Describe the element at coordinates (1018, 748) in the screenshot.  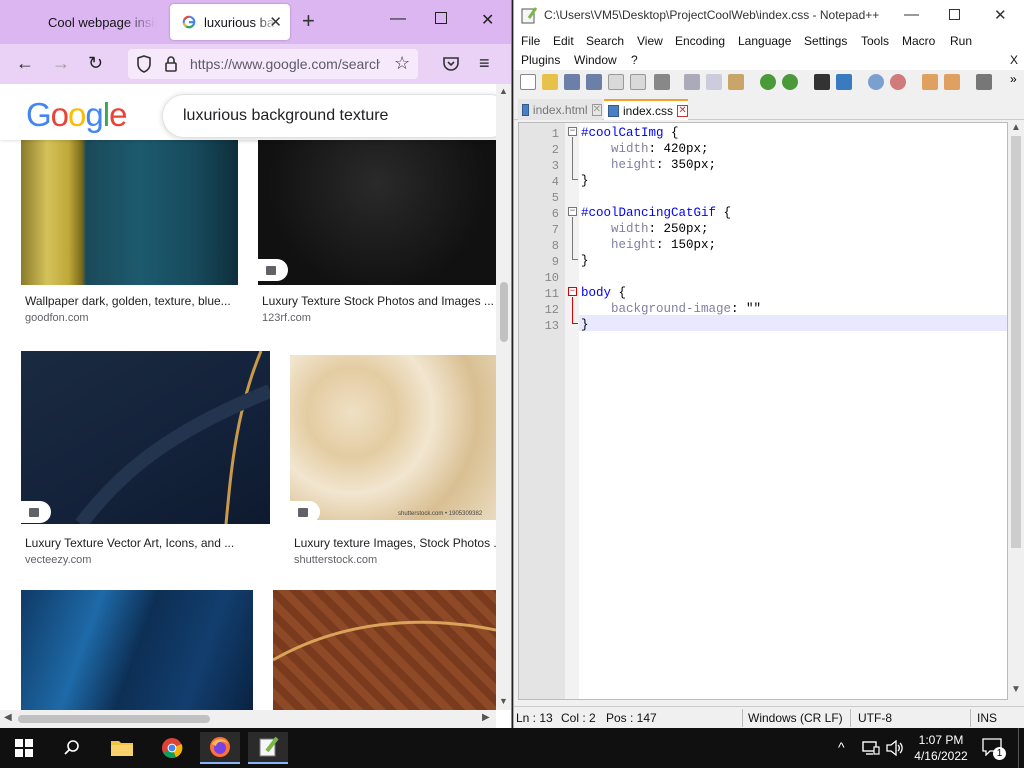
I see `show-desktop-button` at that location.